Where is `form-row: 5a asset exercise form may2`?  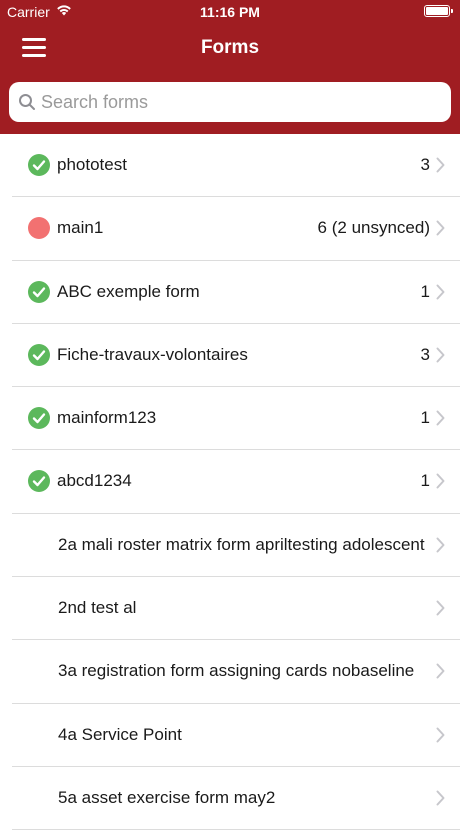 form-row: 5a asset exercise form may2 is located at coordinates (230, 798).